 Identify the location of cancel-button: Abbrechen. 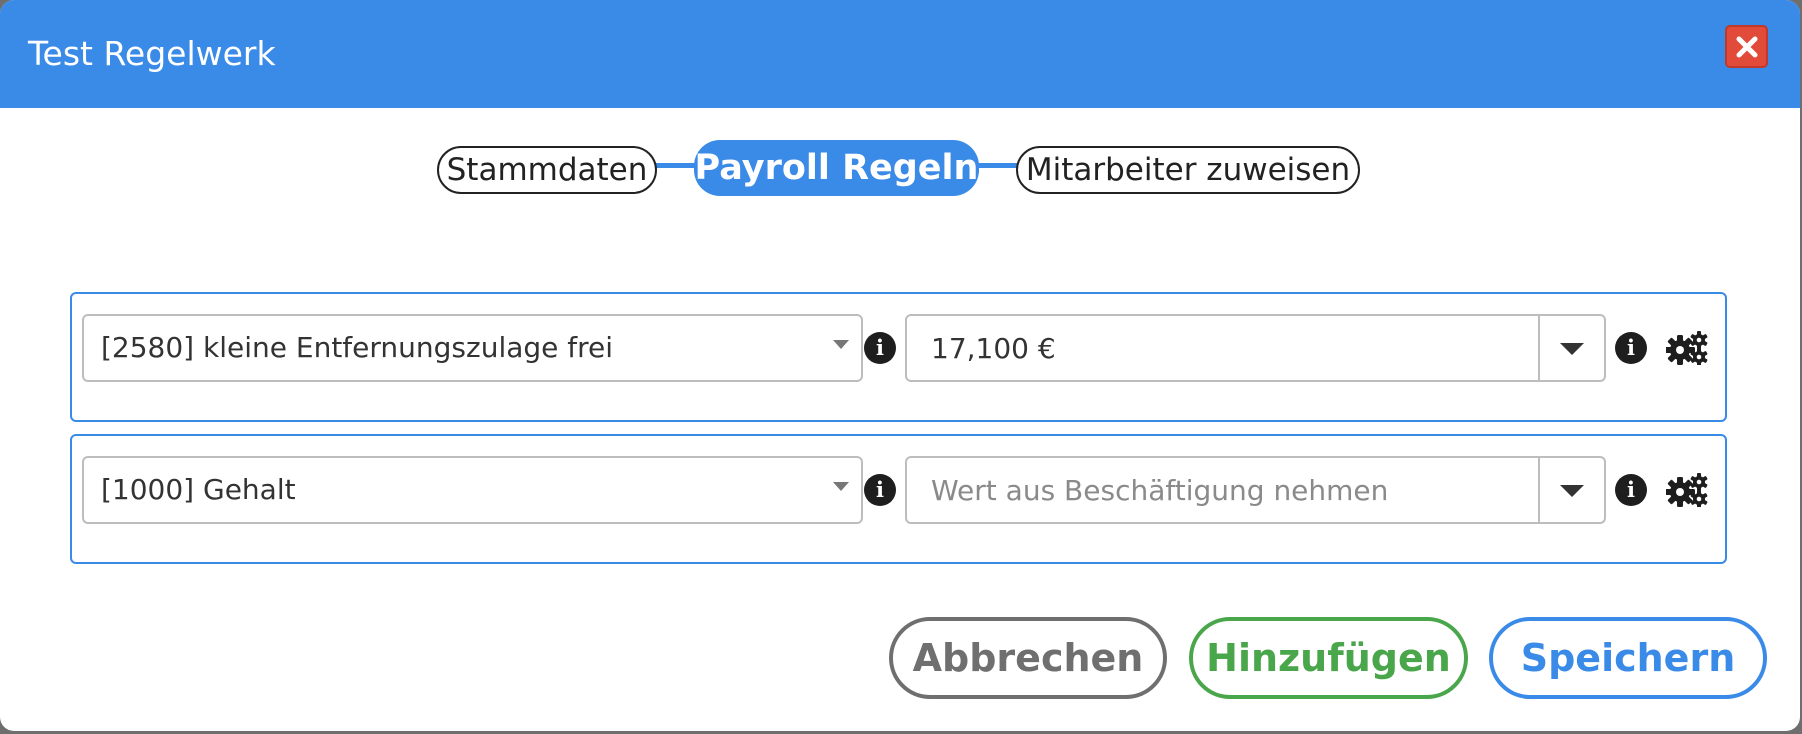
(1028, 658).